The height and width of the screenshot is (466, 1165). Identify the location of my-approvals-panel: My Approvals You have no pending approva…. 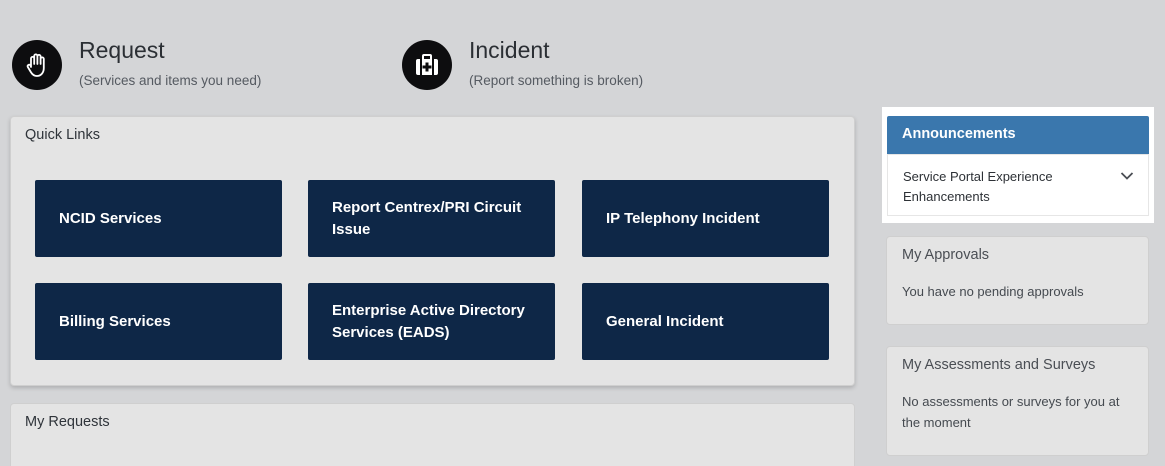
(1017, 280).